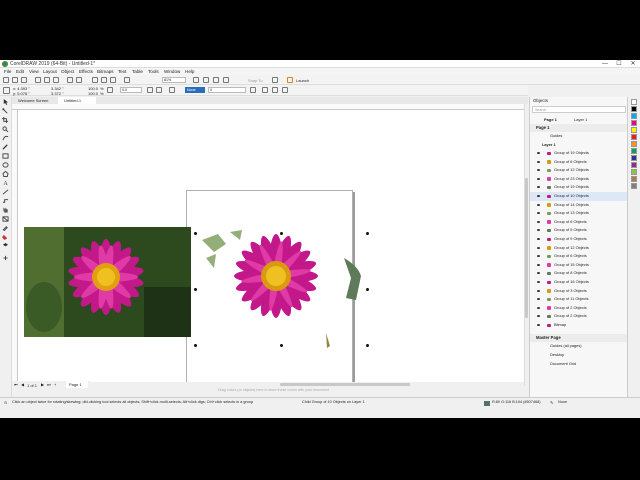 The height and width of the screenshot is (480, 640). I want to click on guides-node: Guides, so click(579, 136).